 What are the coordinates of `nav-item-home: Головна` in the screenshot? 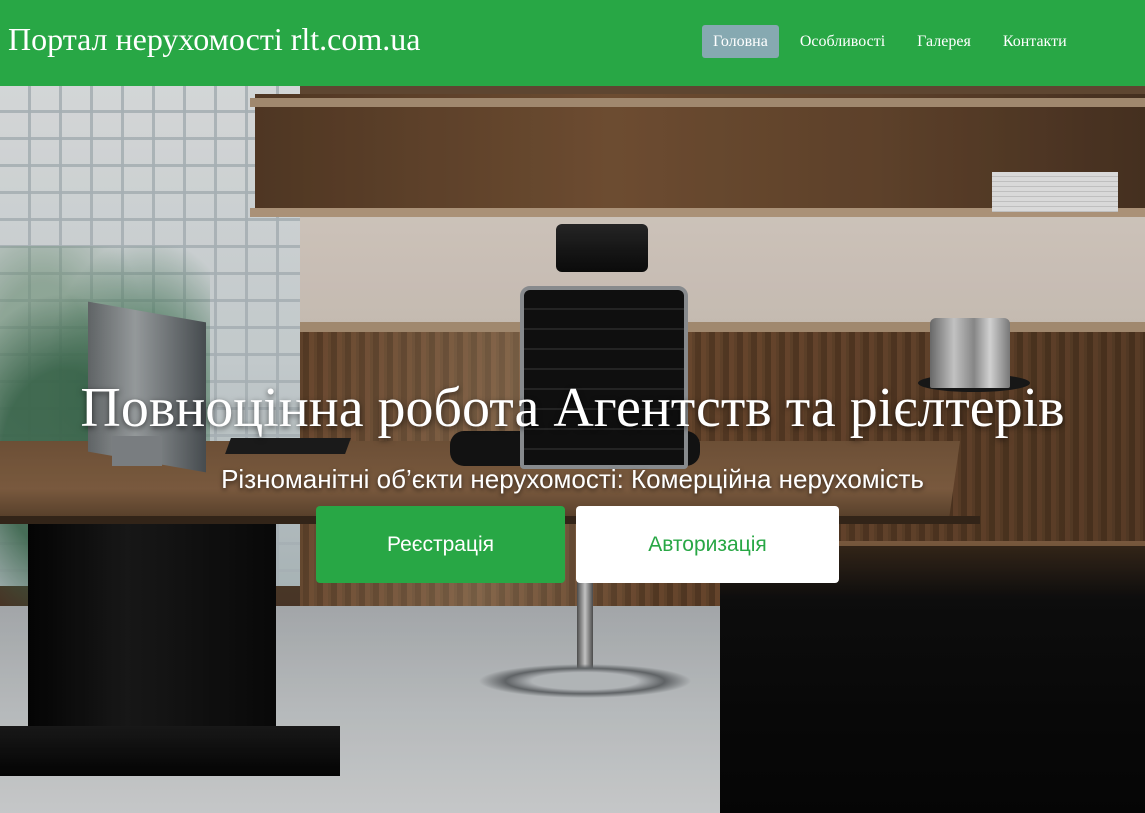 It's located at (740, 41).